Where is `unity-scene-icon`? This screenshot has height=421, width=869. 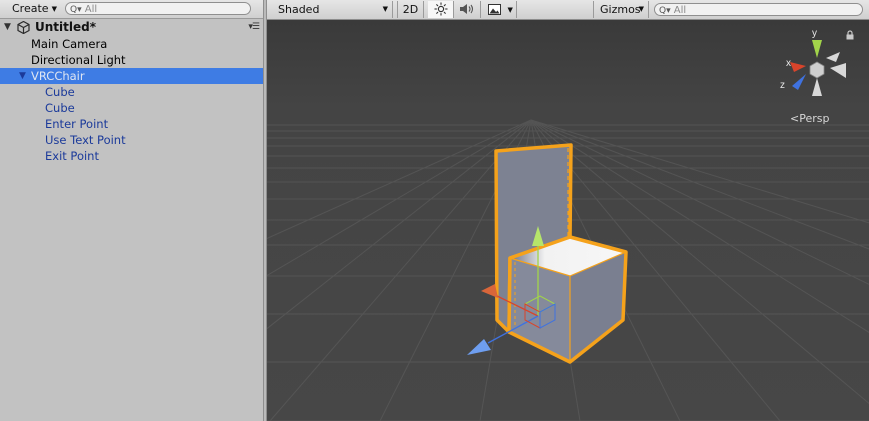 unity-scene-icon is located at coordinates (23, 27).